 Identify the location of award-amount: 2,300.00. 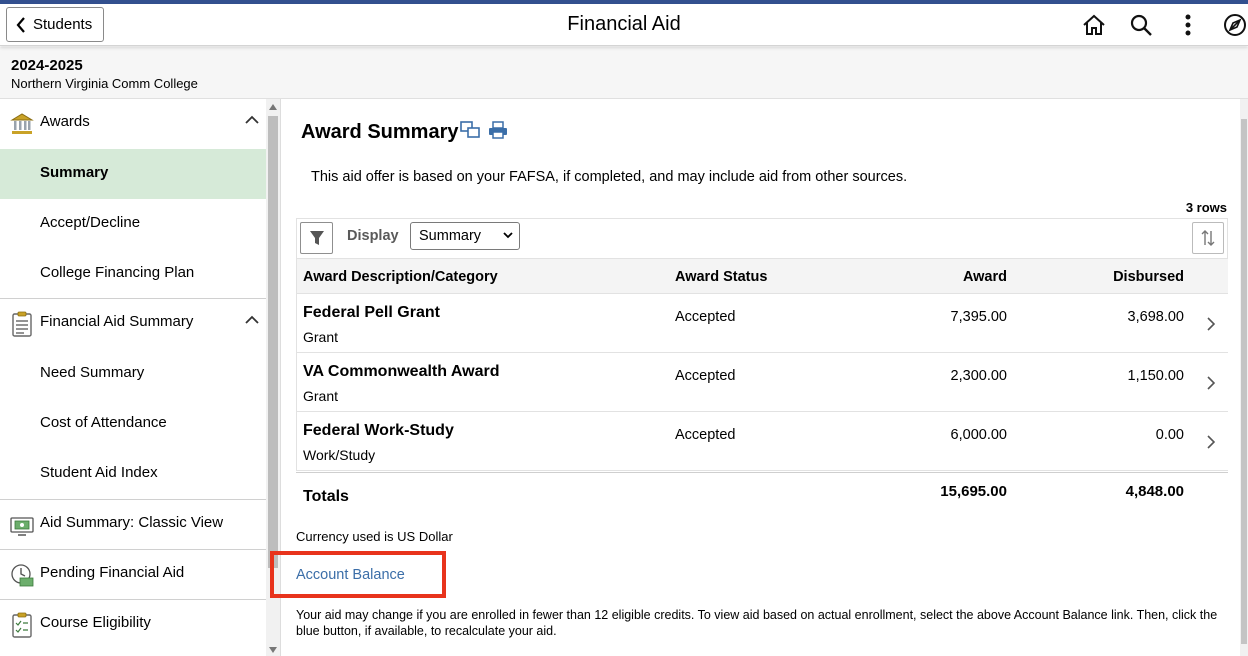
(978, 376).